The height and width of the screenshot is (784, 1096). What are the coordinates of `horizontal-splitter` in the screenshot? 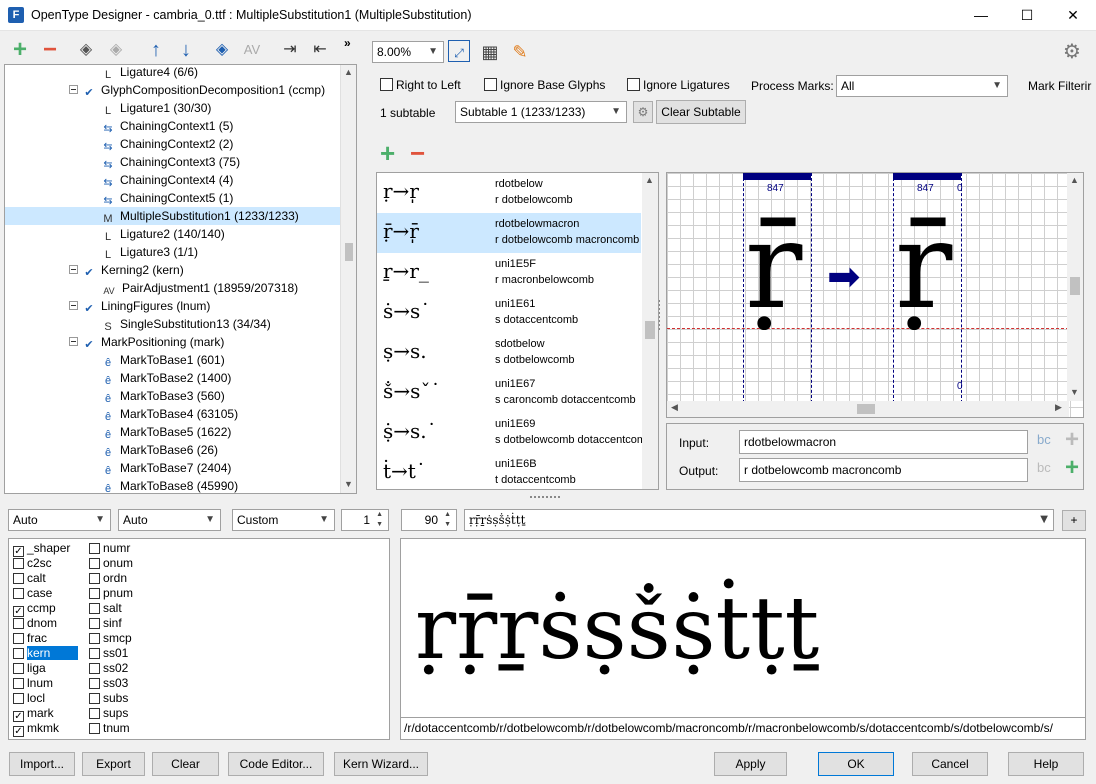 It's located at (545, 498).